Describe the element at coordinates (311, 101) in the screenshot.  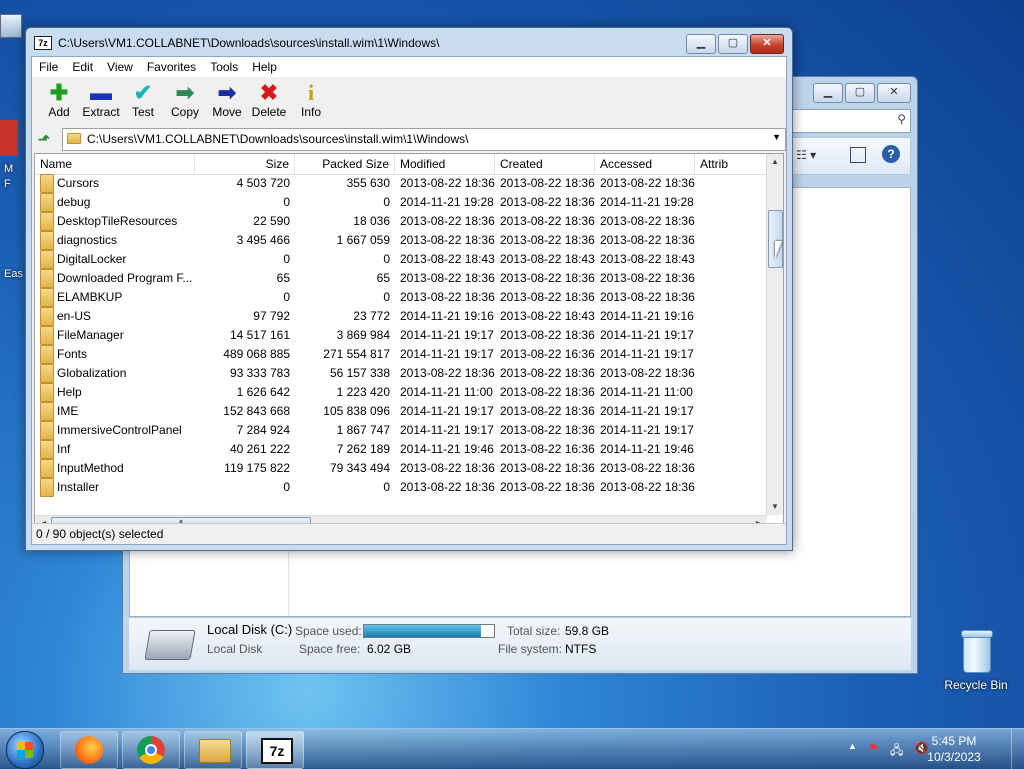
I see `info-button: i Info` at that location.